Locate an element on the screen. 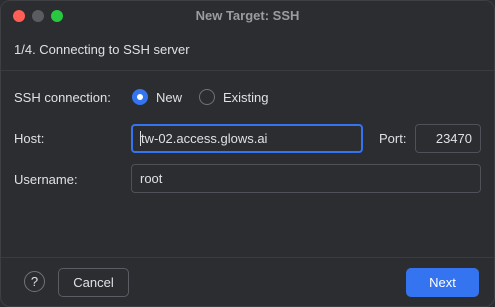 The height and width of the screenshot is (307, 495). window-title: New Target: SSH is located at coordinates (247, 15).